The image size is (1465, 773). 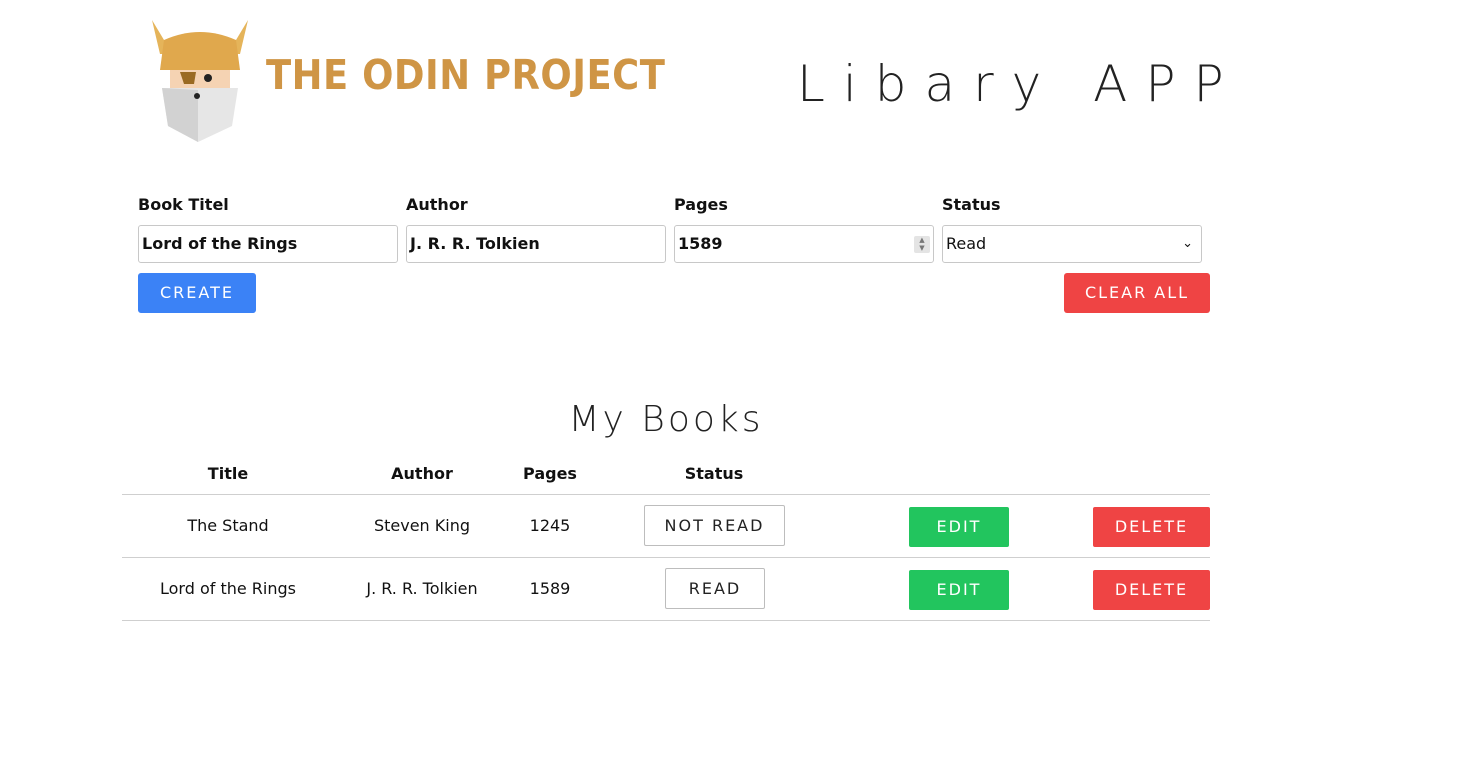 I want to click on pages-label: Pages, so click(x=701, y=204).